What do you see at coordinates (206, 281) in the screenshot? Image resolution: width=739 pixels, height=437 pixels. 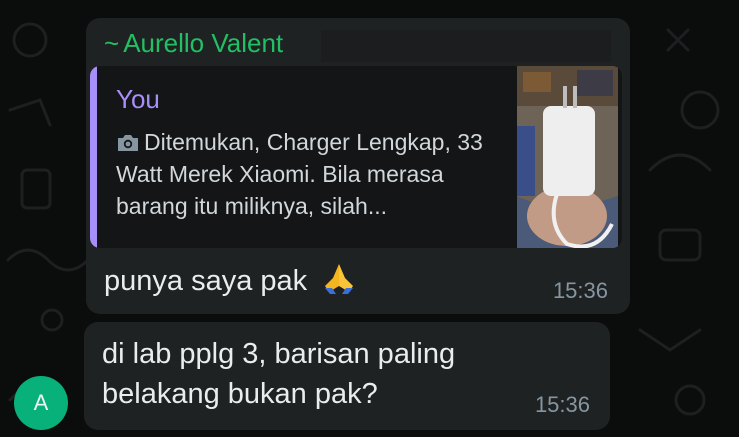 I see `message-text-content: punya saya pak` at bounding box center [206, 281].